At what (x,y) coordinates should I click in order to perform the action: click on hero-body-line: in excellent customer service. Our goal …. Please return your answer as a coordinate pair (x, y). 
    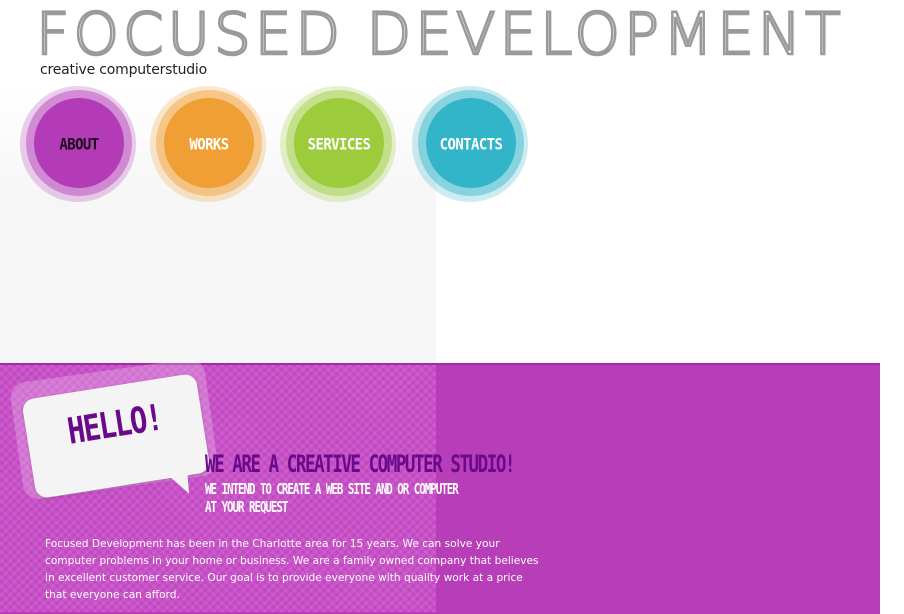
    Looking at the image, I should click on (284, 578).